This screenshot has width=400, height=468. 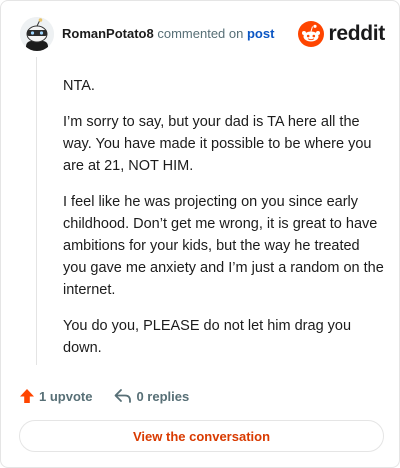 I want to click on post-link: post, so click(x=260, y=33).